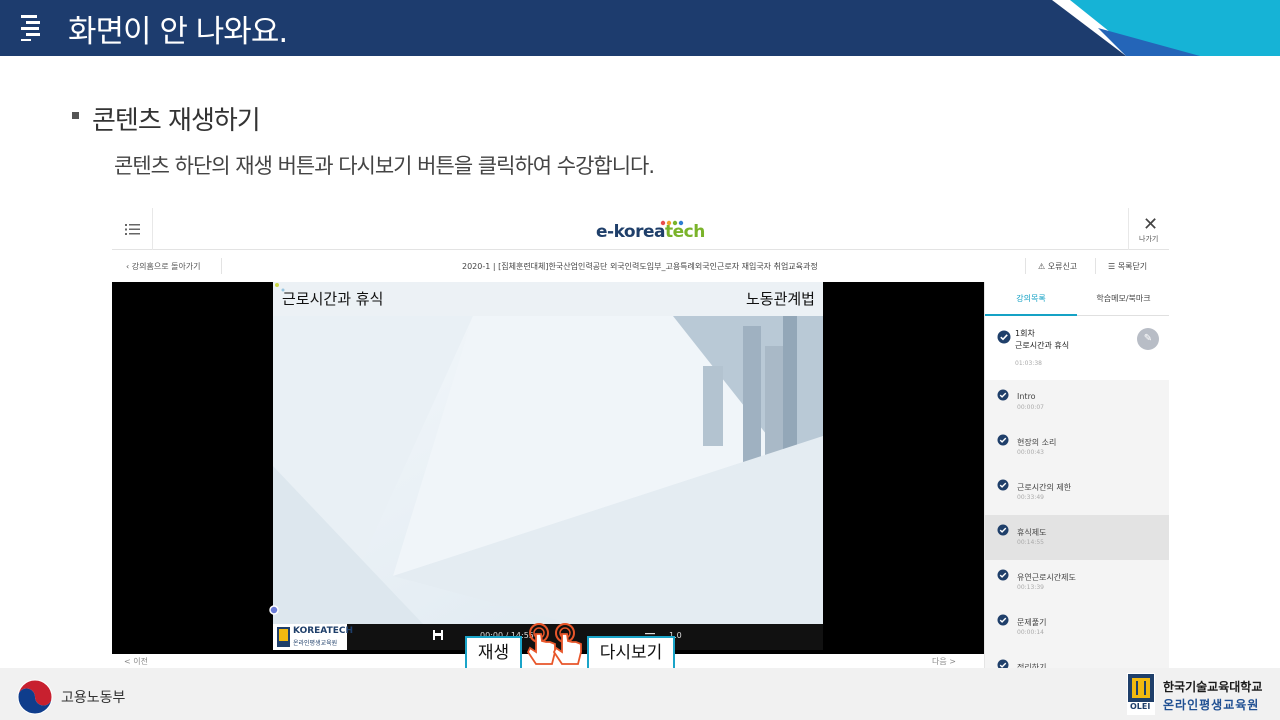  What do you see at coordinates (384, 166) in the screenshot?
I see `section-description: 콘텐츠 하단의 재생 버튼과 다시보기 버튼을 클릭하여 수강합니다.` at bounding box center [384, 166].